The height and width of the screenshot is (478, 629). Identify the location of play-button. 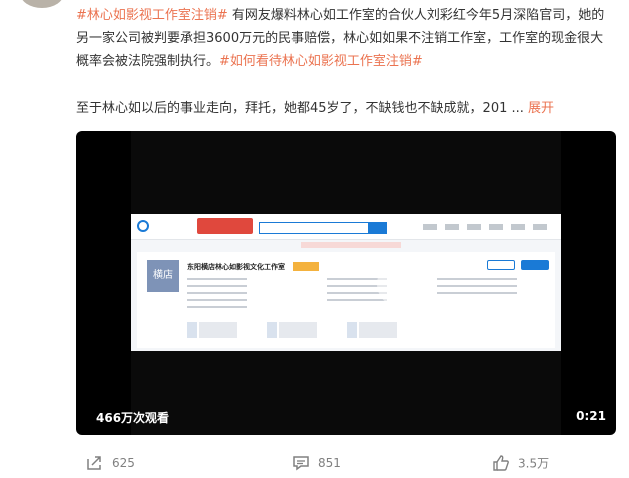
(400, 284).